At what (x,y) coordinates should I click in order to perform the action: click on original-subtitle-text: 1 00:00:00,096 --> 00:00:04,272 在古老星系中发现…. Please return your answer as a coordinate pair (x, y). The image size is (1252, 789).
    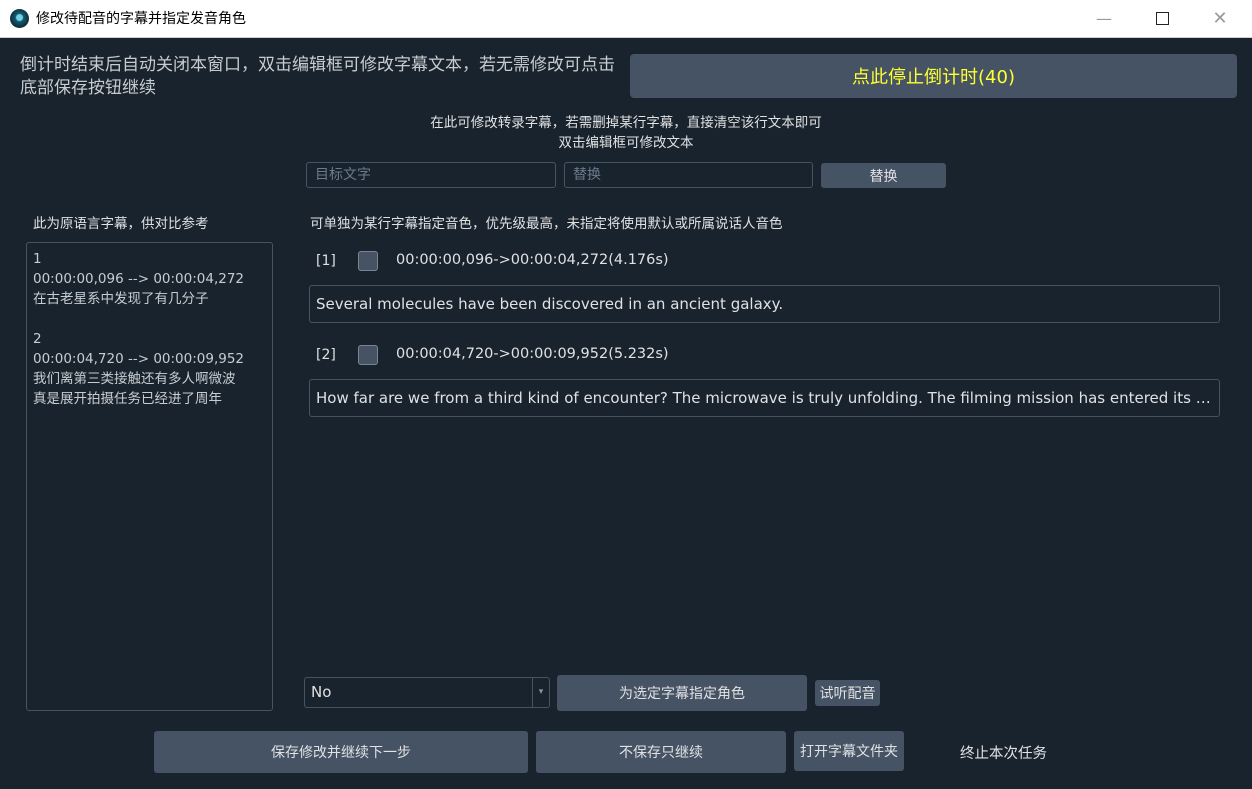
    Looking at the image, I should click on (149, 476).